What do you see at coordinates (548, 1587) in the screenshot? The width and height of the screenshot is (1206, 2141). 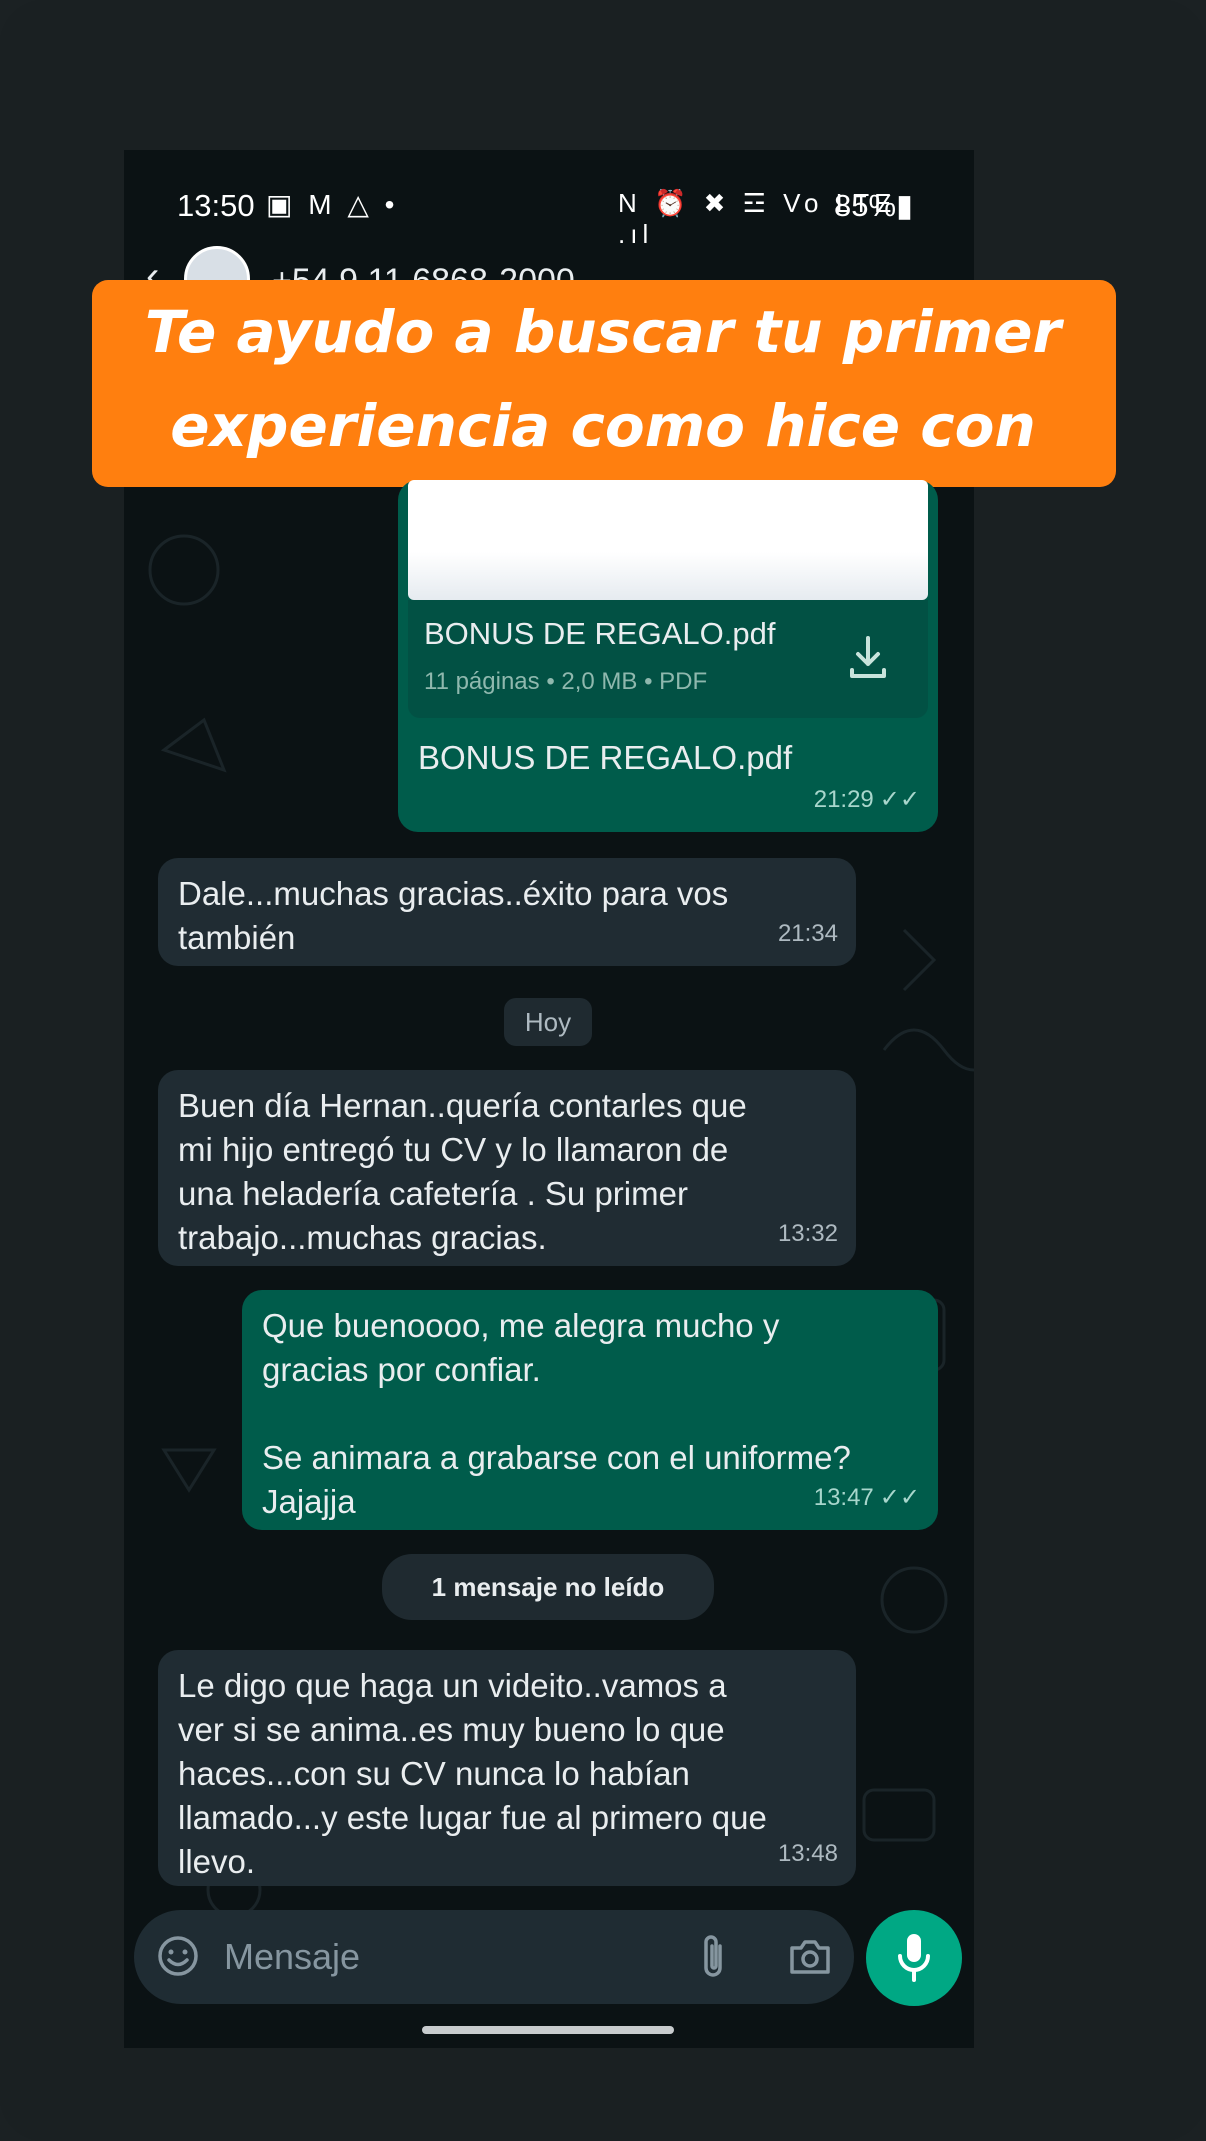 I see `unread-messages-banner: 1 mensaje no leído` at bounding box center [548, 1587].